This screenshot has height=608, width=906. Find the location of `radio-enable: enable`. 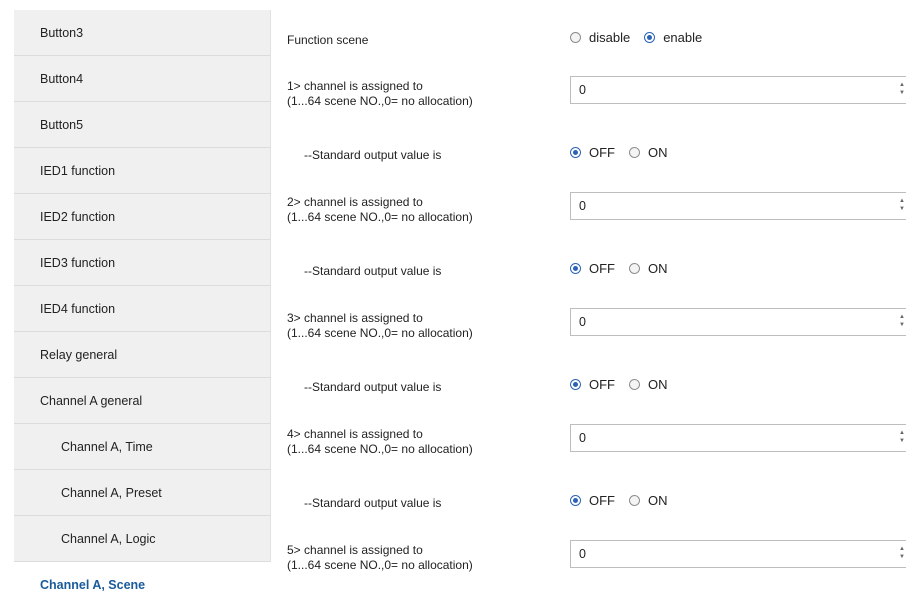

radio-enable: enable is located at coordinates (673, 37).